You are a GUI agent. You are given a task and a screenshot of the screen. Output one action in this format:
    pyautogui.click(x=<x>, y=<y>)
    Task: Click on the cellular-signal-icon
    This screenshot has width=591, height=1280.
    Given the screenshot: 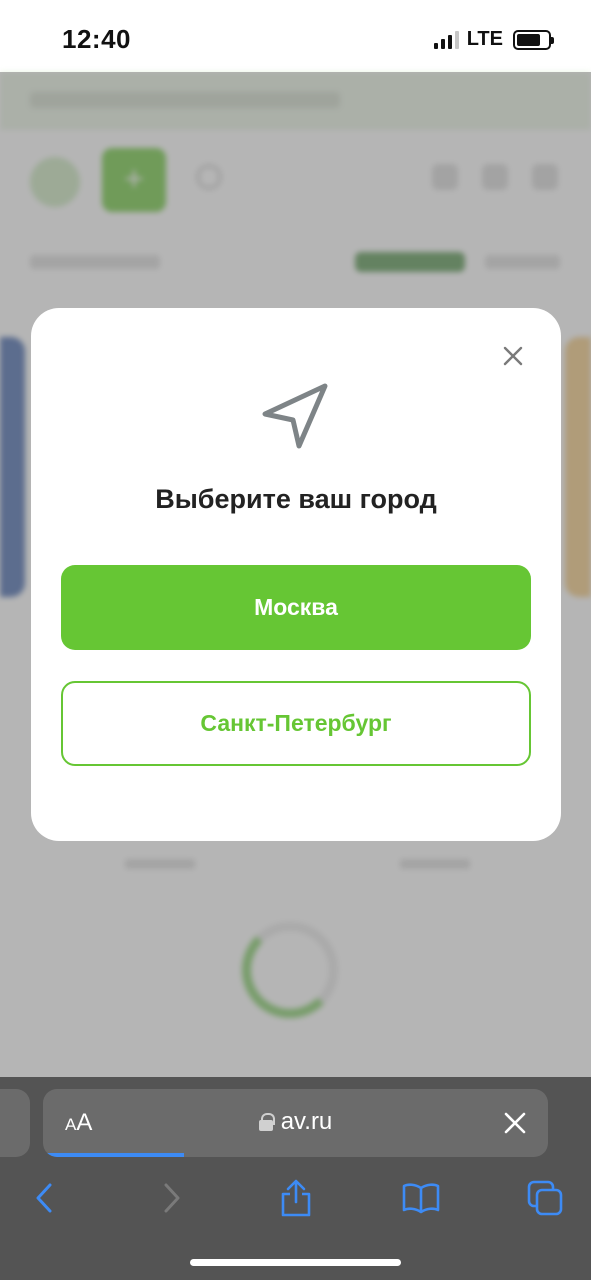 What is the action you would take?
    pyautogui.click(x=446, y=39)
    